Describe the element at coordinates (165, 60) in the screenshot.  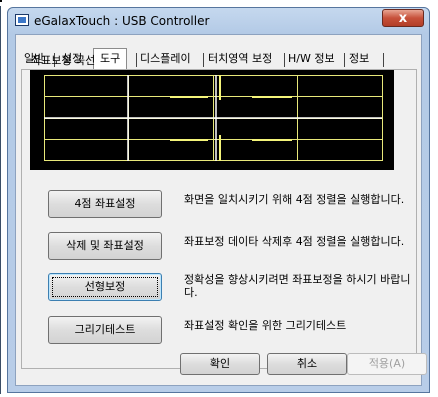
I see `tab-display: 디스플레이` at that location.